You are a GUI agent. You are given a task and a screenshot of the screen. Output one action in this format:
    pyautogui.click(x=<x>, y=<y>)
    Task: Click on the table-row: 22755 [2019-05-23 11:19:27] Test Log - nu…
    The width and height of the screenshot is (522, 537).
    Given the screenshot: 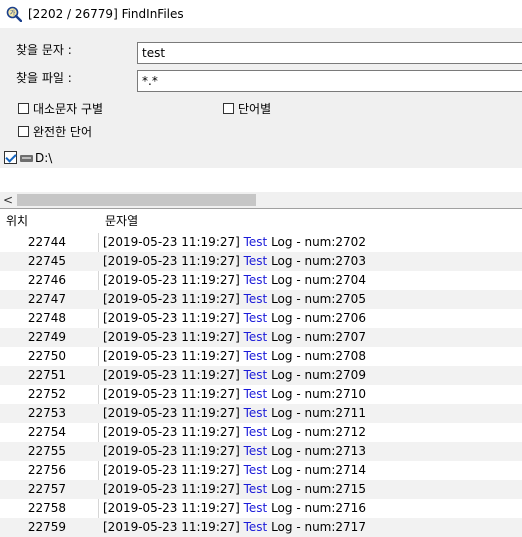 What is the action you would take?
    pyautogui.click(x=261, y=451)
    